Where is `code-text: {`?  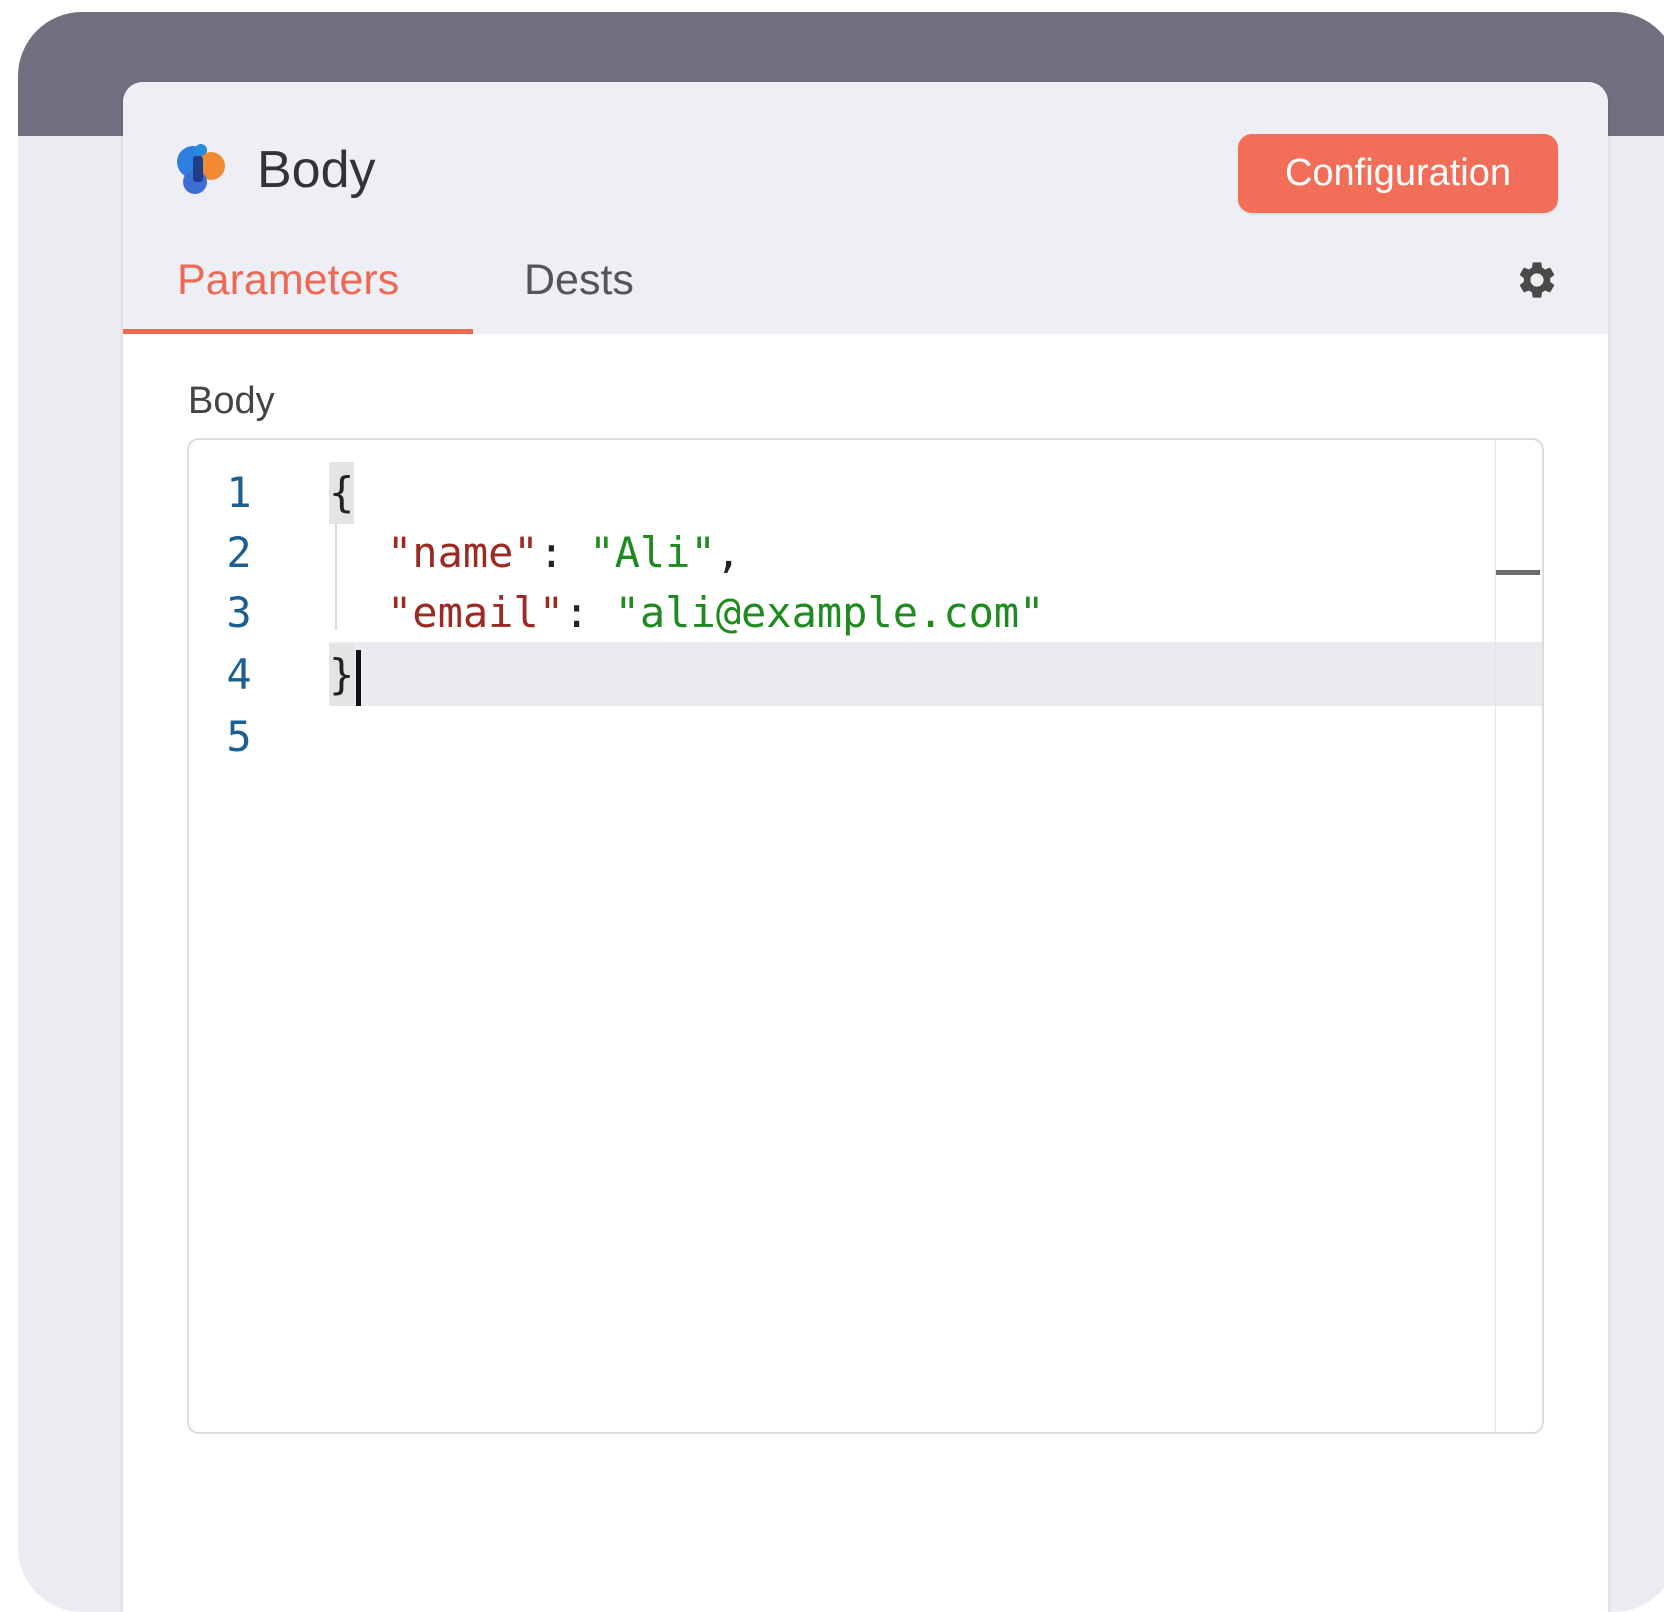 code-text: { is located at coordinates (342, 493).